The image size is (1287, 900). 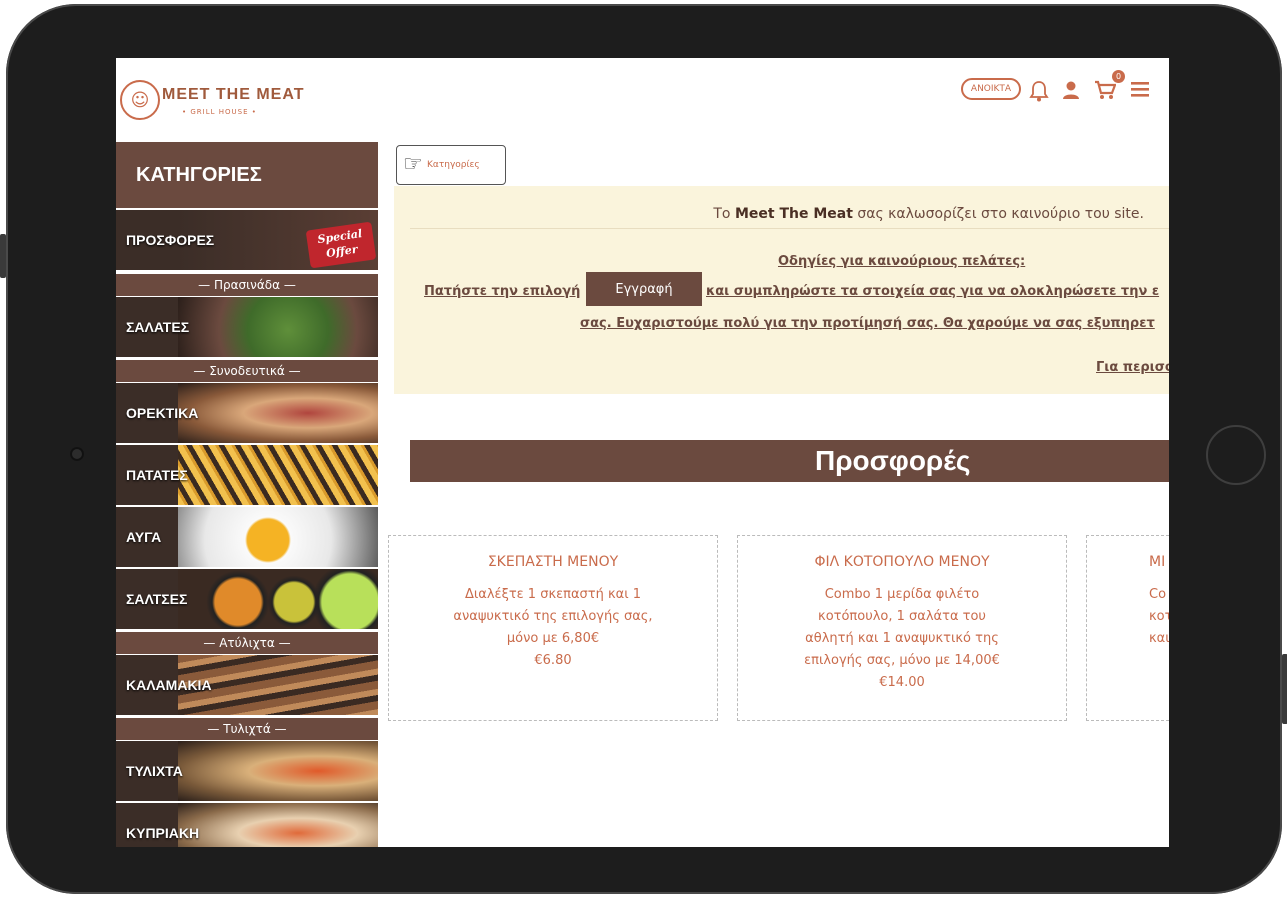 I want to click on home-button, so click(x=1236, y=455).